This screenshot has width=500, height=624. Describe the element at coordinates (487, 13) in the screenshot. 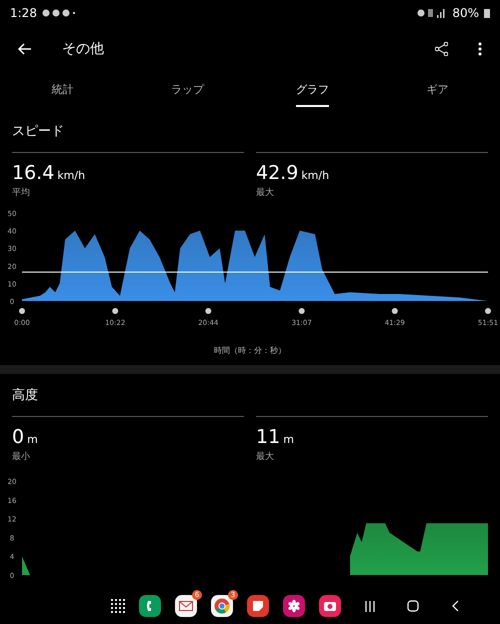

I see `battery-icon` at that location.